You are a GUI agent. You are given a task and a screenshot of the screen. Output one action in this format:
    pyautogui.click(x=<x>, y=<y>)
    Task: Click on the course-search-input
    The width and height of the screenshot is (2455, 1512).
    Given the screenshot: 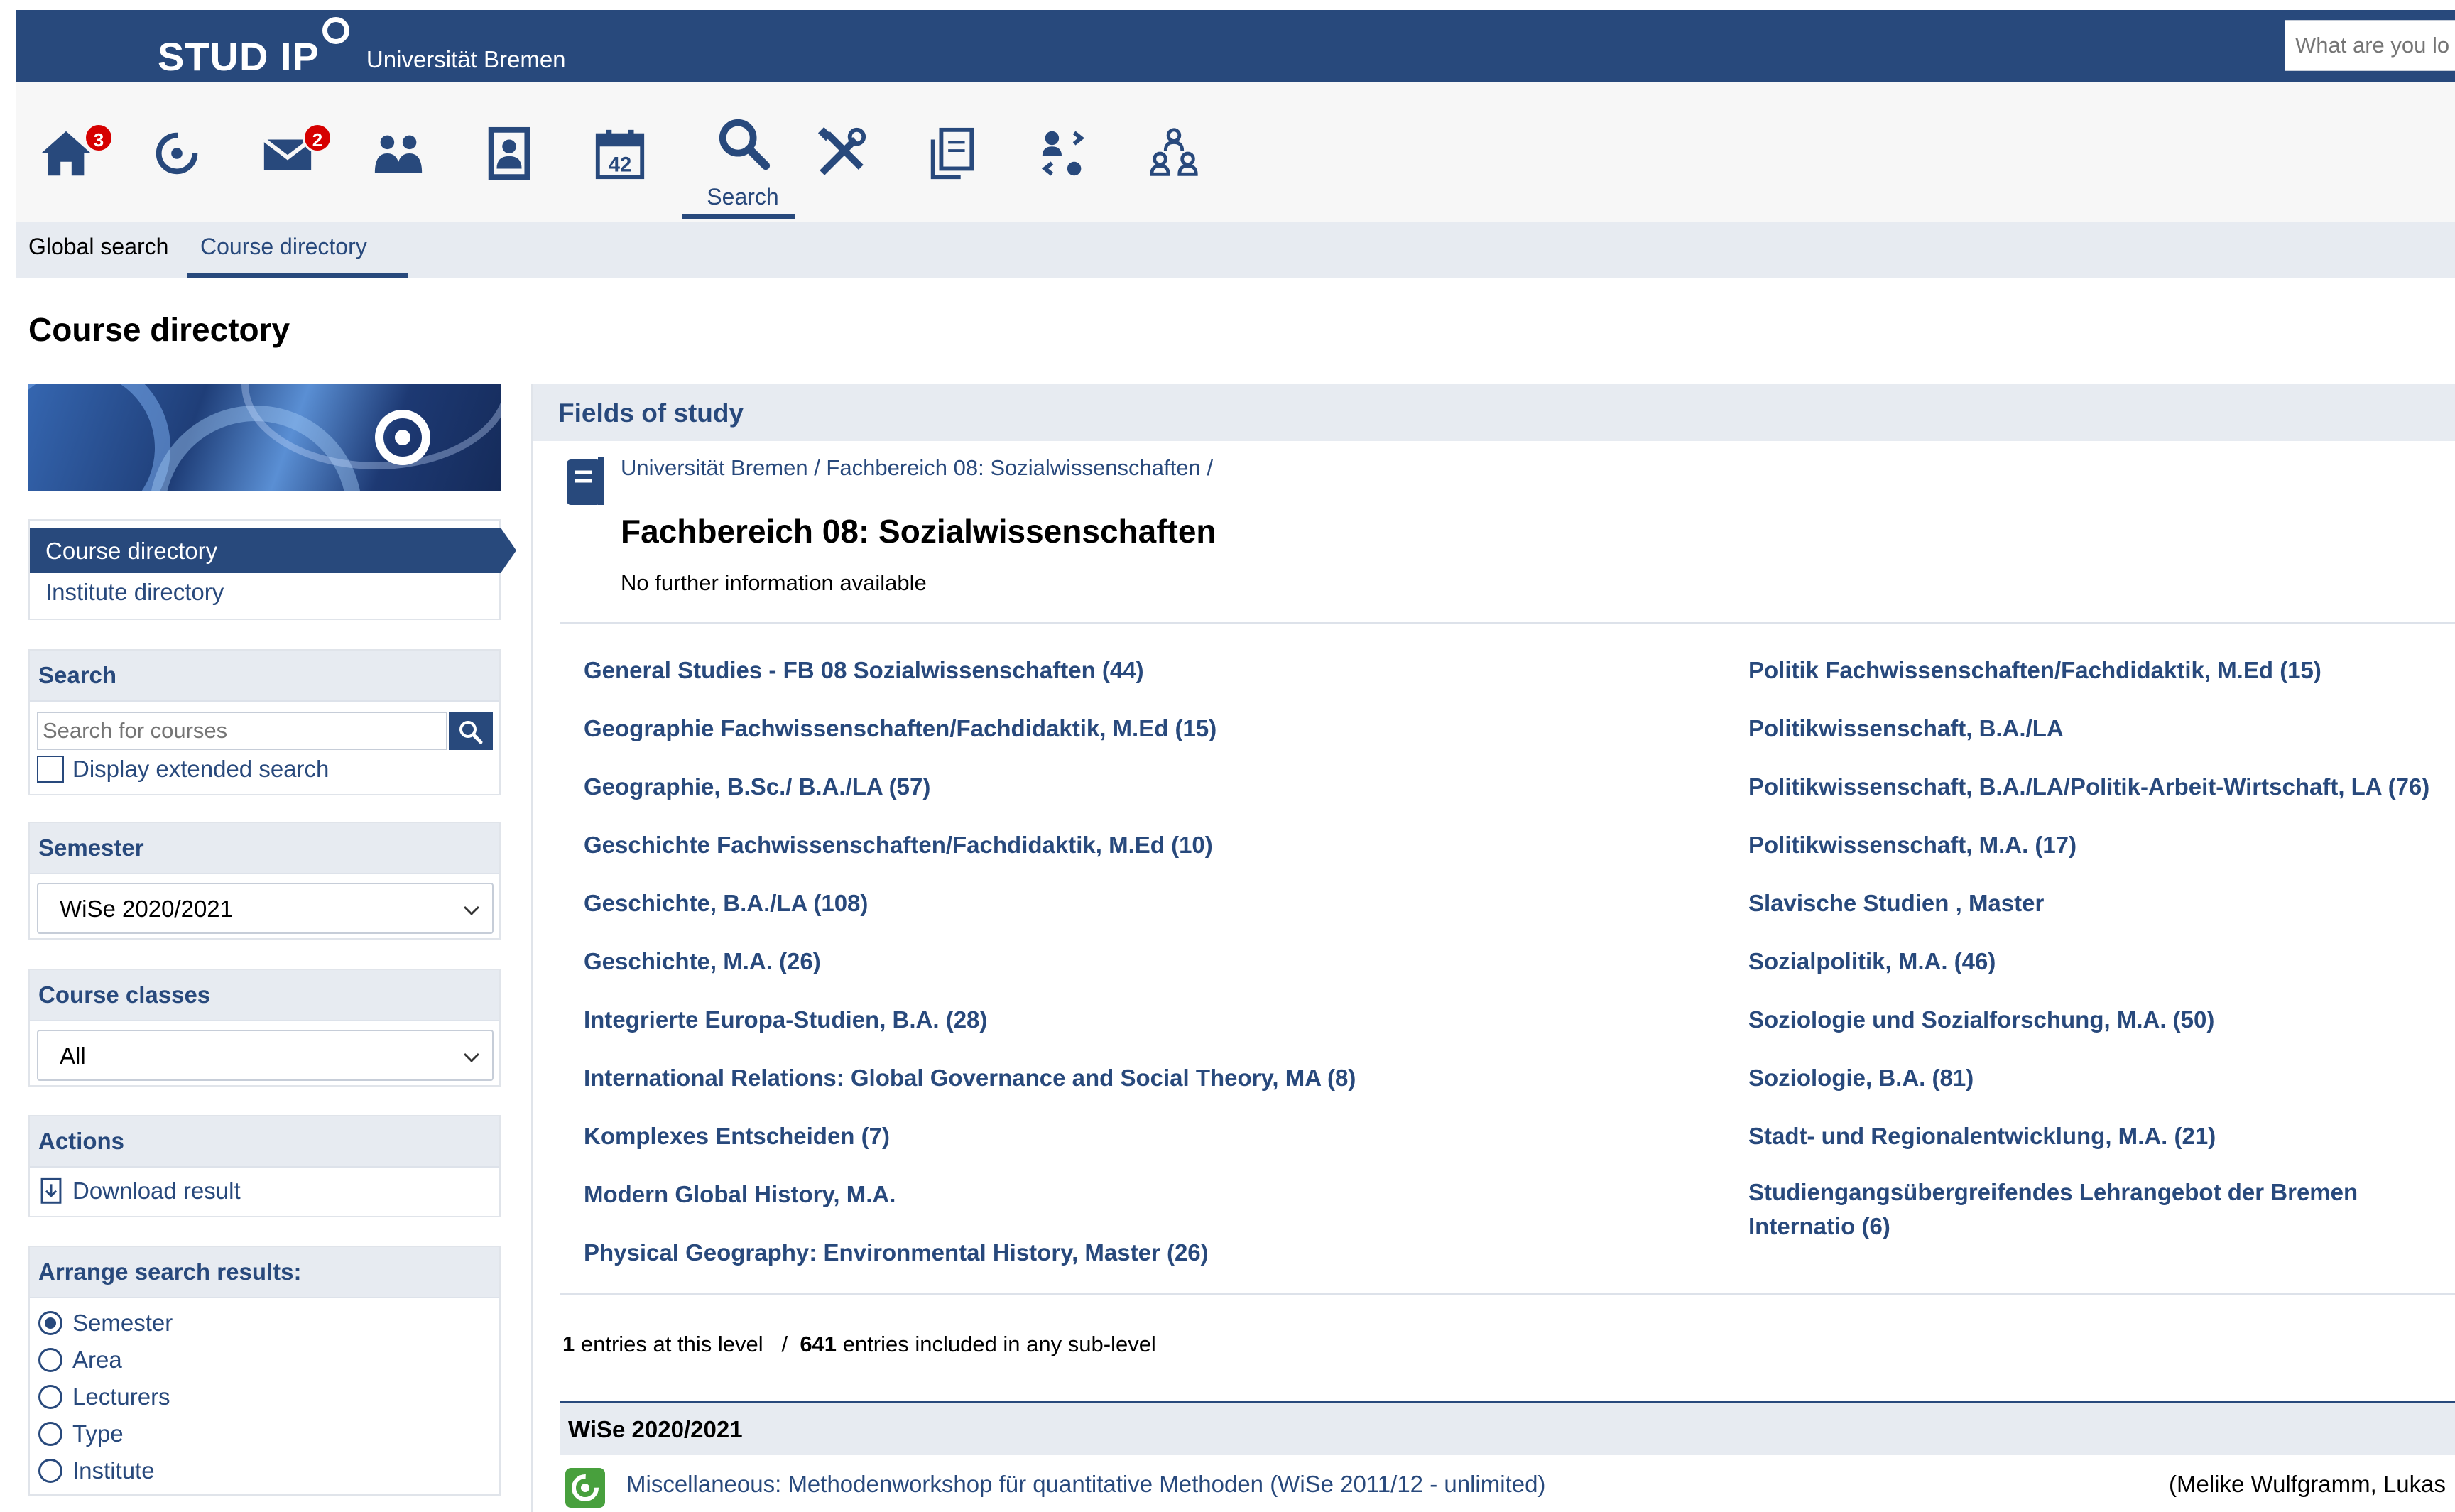 What is the action you would take?
    pyautogui.click(x=242, y=731)
    